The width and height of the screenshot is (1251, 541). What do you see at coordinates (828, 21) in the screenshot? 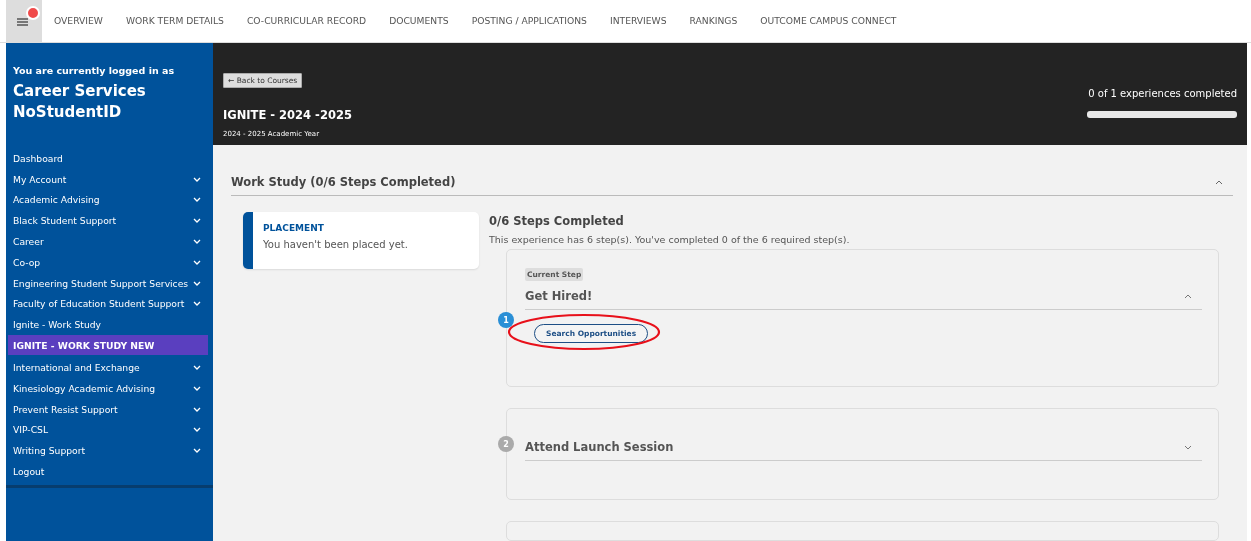
I see `nav-tab: OUTCOME CAMPUS CONNECT` at bounding box center [828, 21].